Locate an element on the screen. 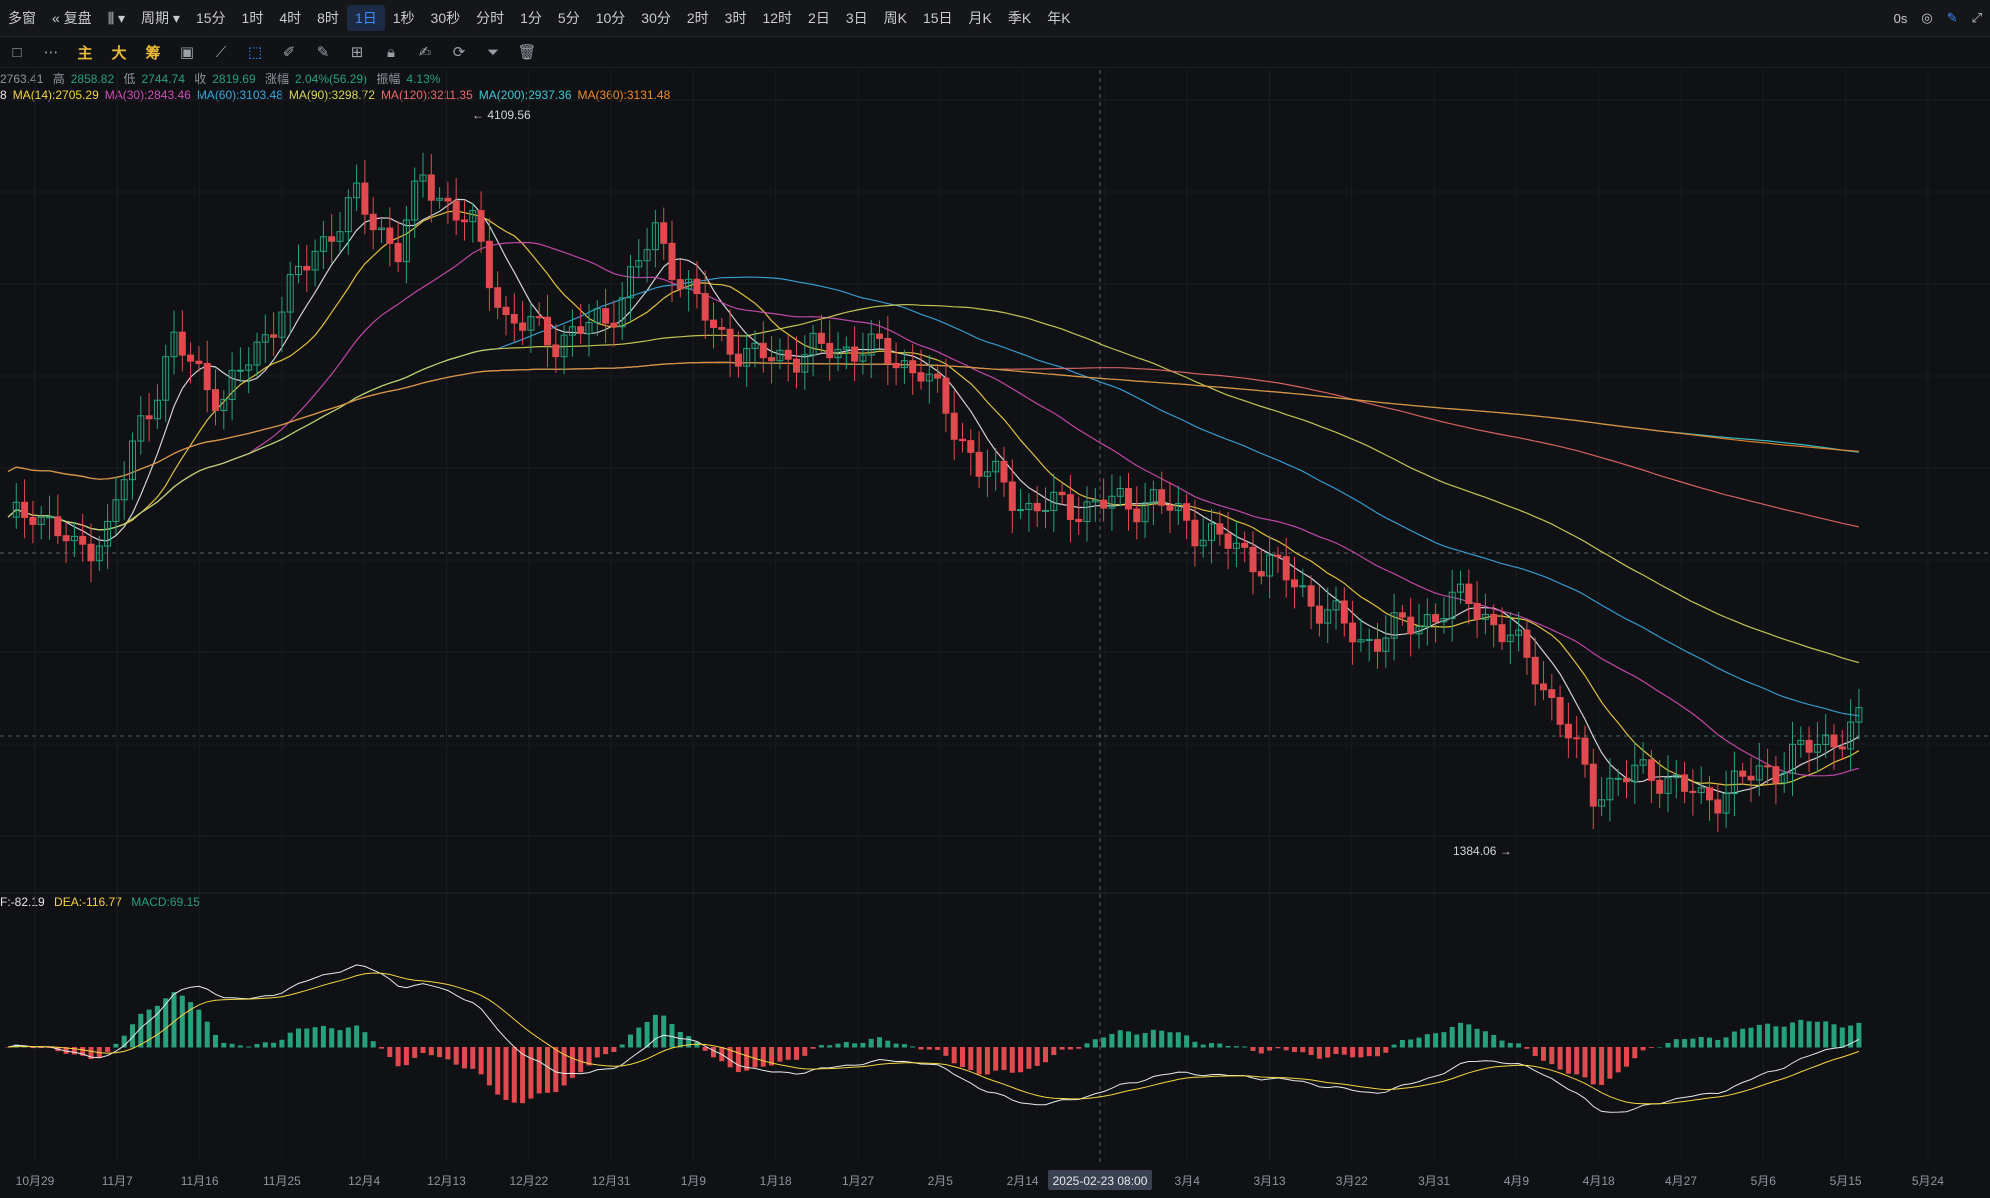 The width and height of the screenshot is (1990, 1198). period-tab: 季K is located at coordinates (1019, 18).